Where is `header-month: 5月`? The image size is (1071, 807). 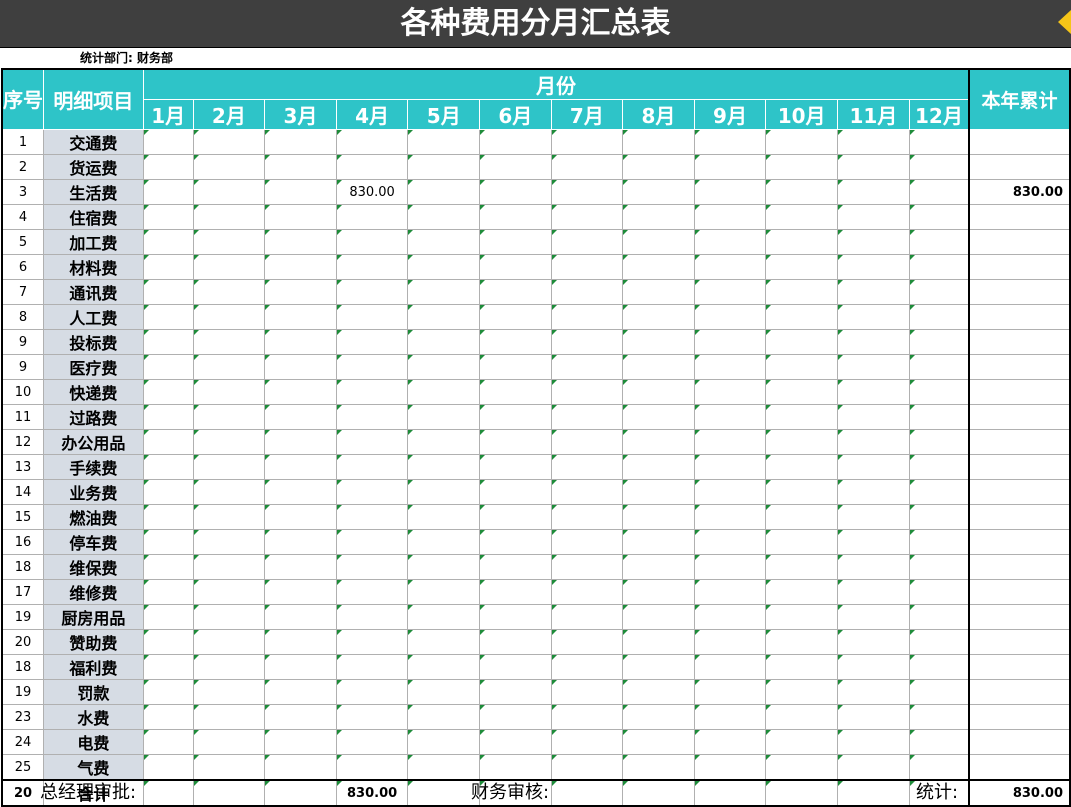 header-month: 5月 is located at coordinates (444, 114).